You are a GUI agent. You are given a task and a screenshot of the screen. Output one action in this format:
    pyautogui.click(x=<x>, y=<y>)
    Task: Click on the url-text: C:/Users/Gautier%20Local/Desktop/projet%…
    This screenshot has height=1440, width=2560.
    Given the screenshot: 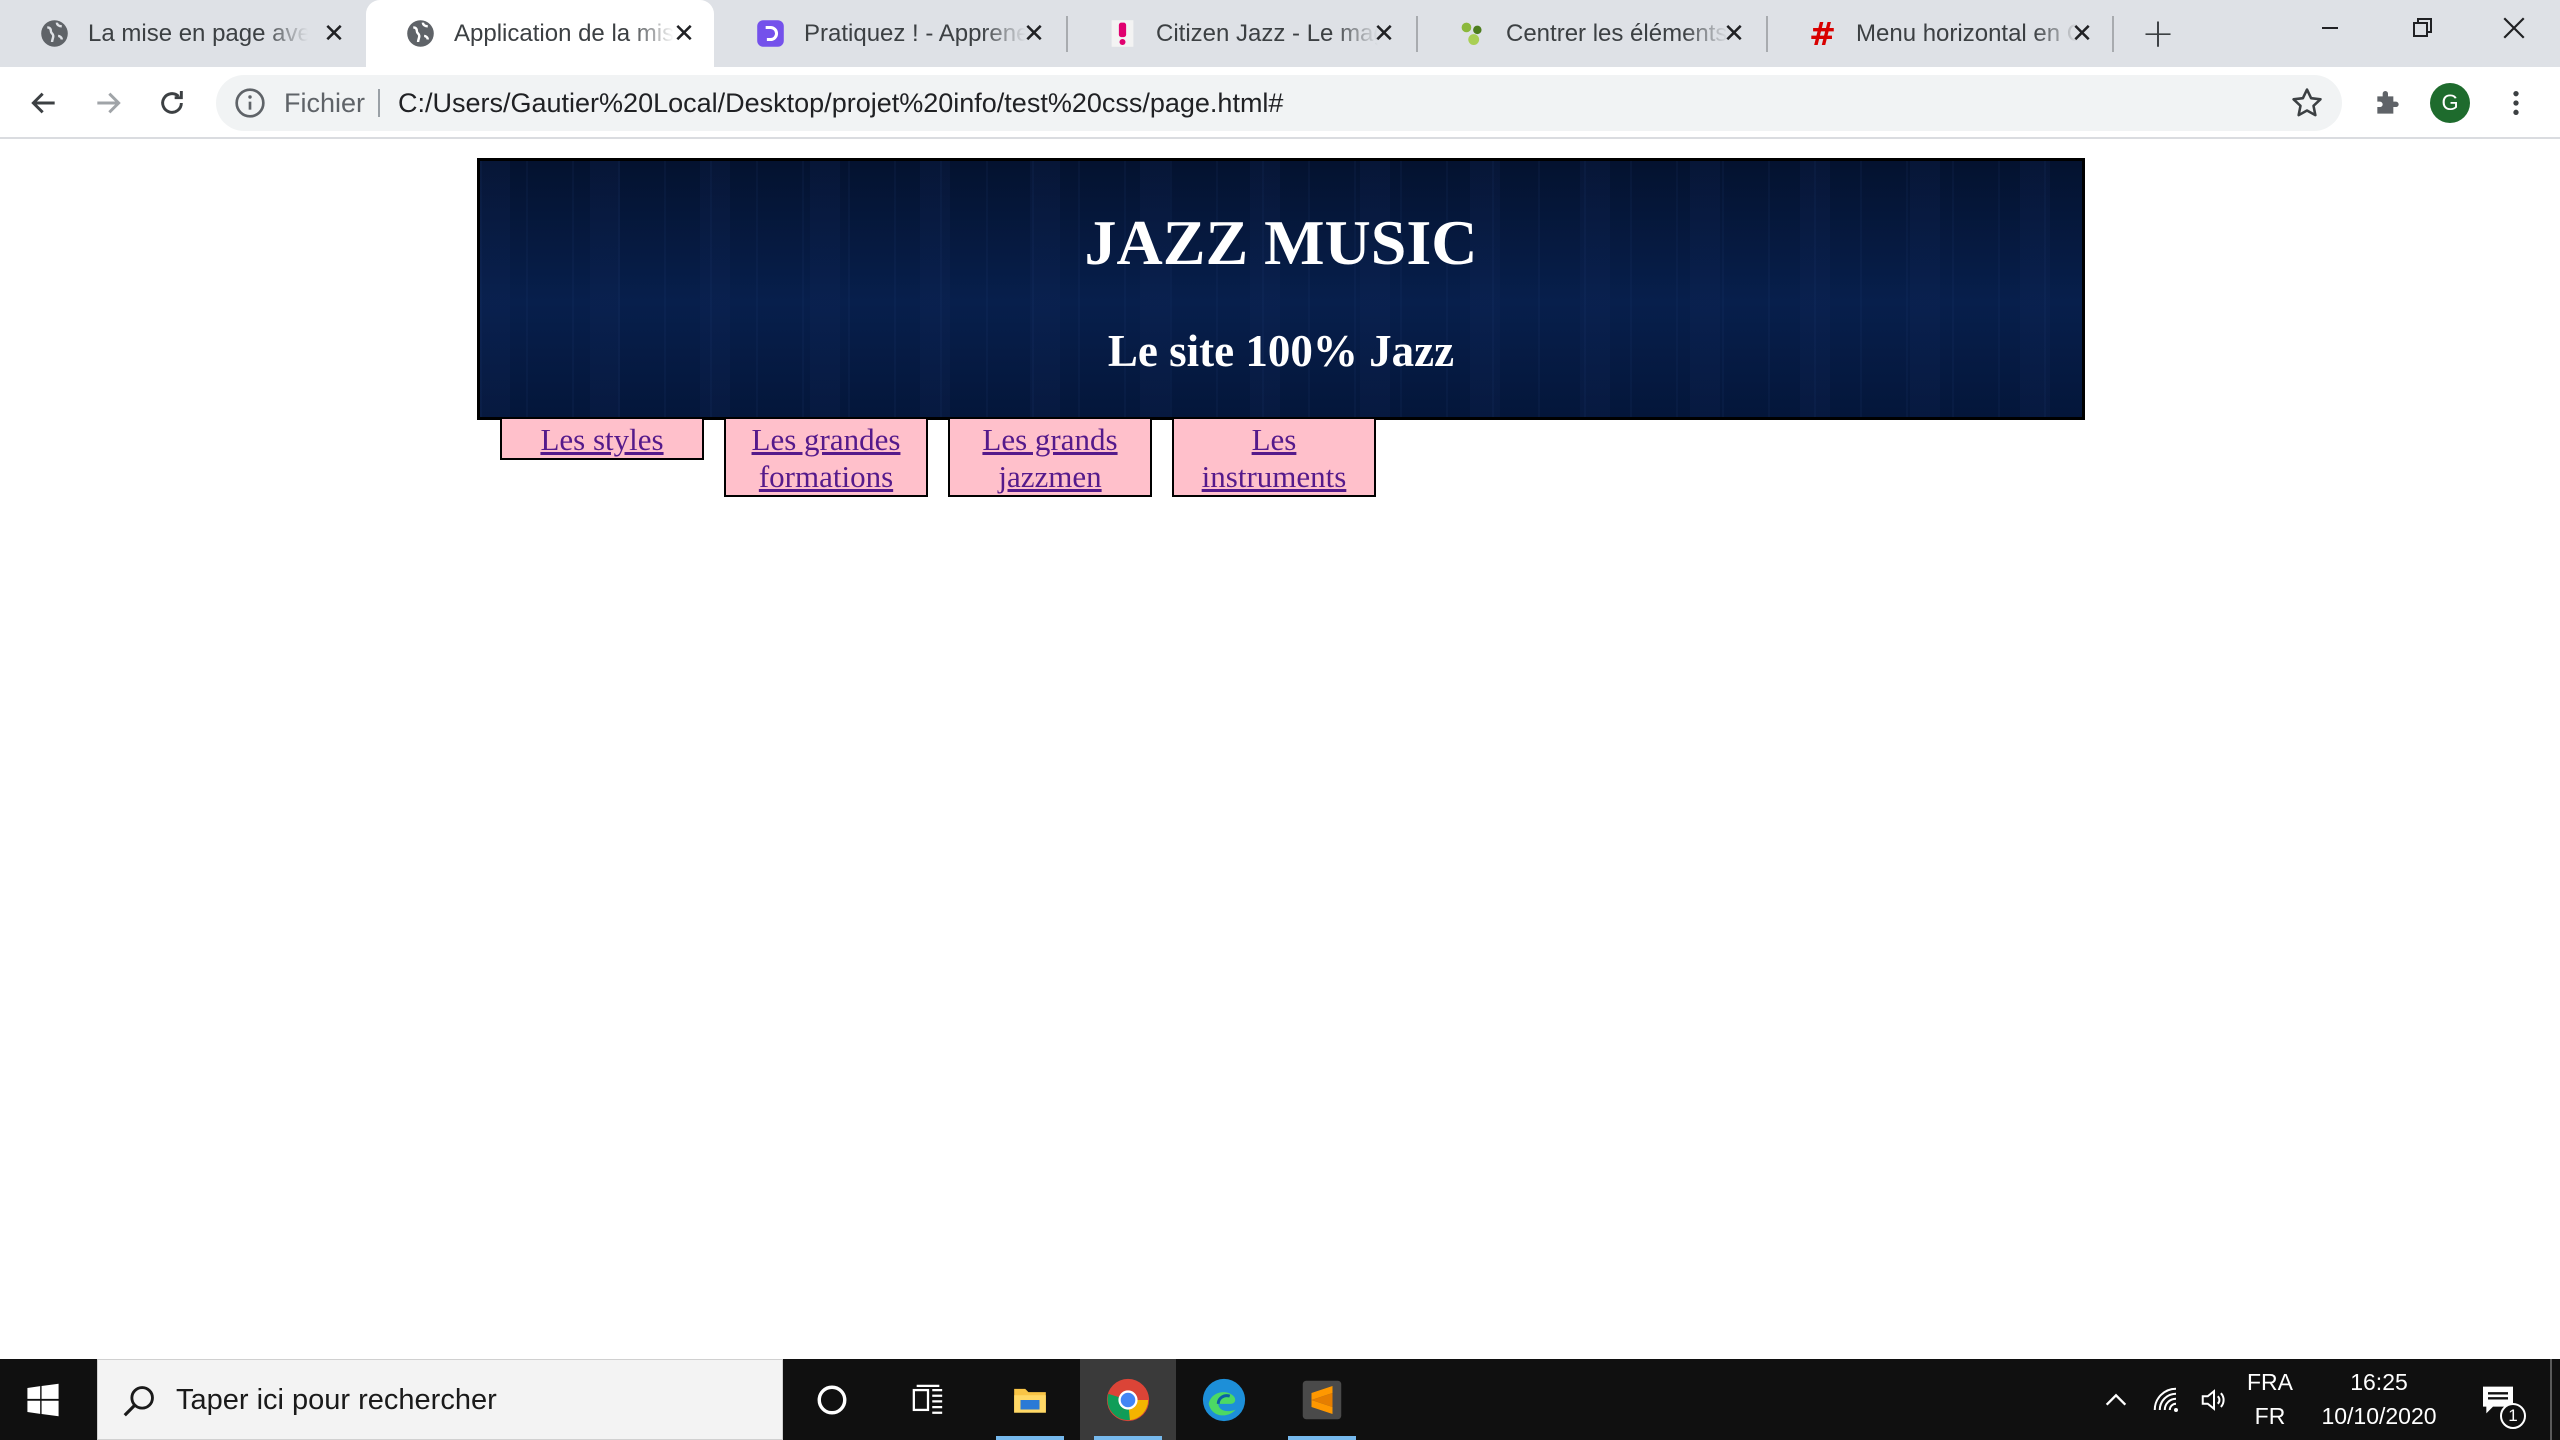 What is the action you would take?
    pyautogui.click(x=840, y=103)
    